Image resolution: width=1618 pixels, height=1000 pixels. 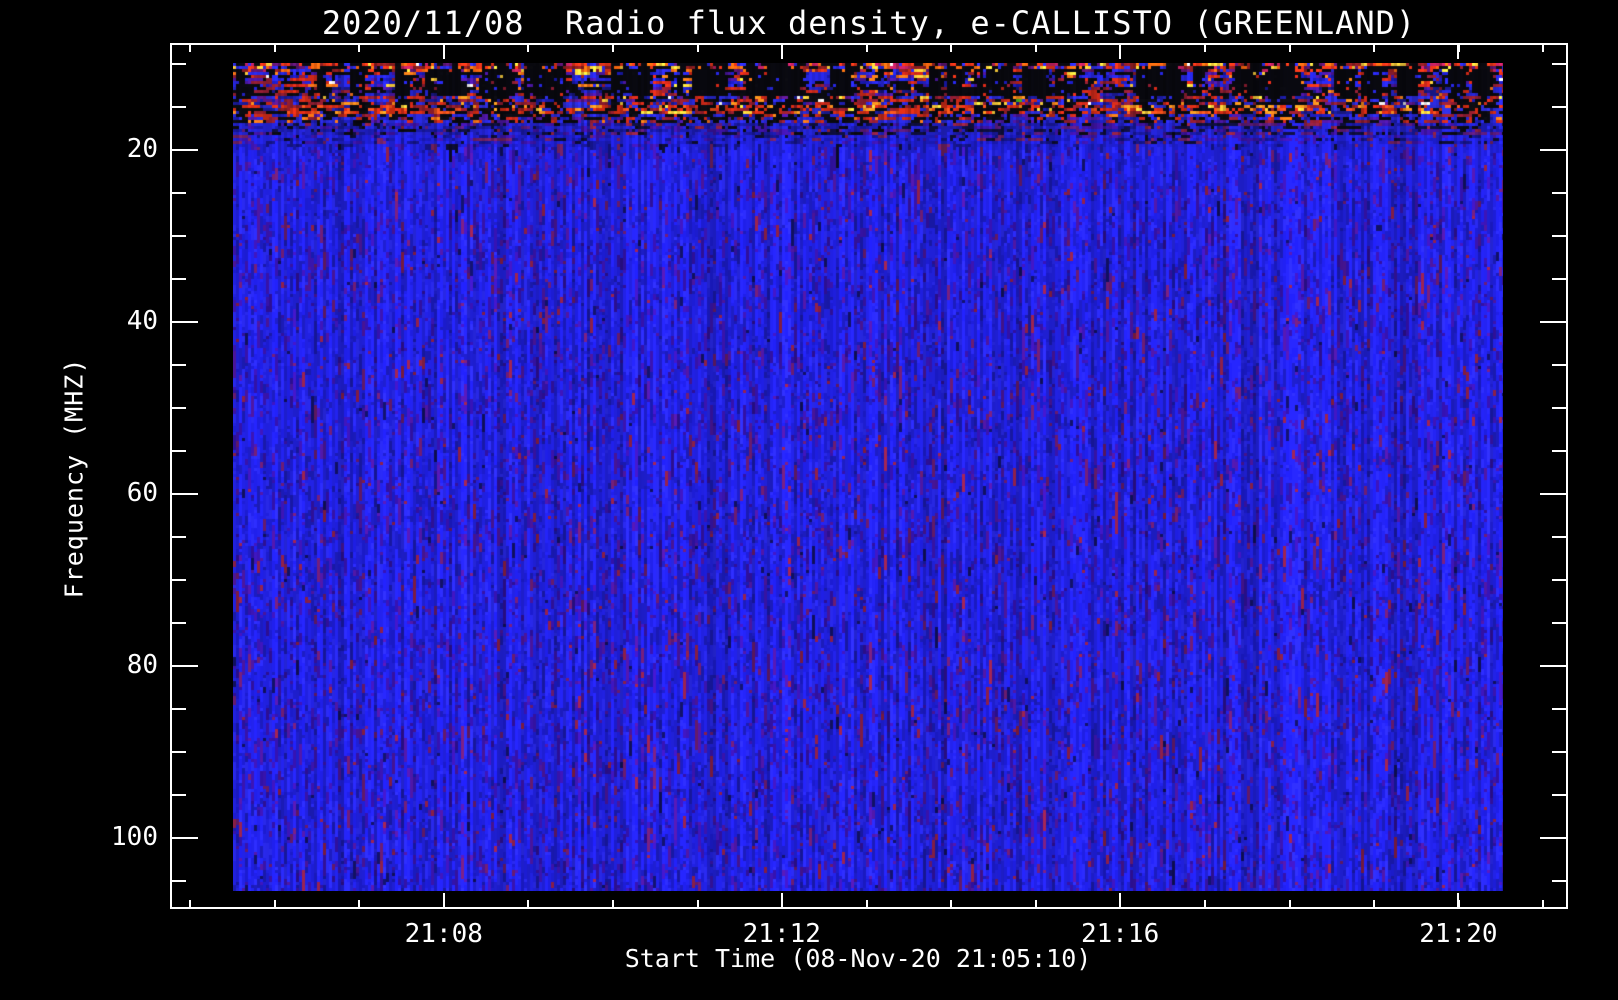 What do you see at coordinates (142, 665) in the screenshot?
I see `y-tick-label: 80` at bounding box center [142, 665].